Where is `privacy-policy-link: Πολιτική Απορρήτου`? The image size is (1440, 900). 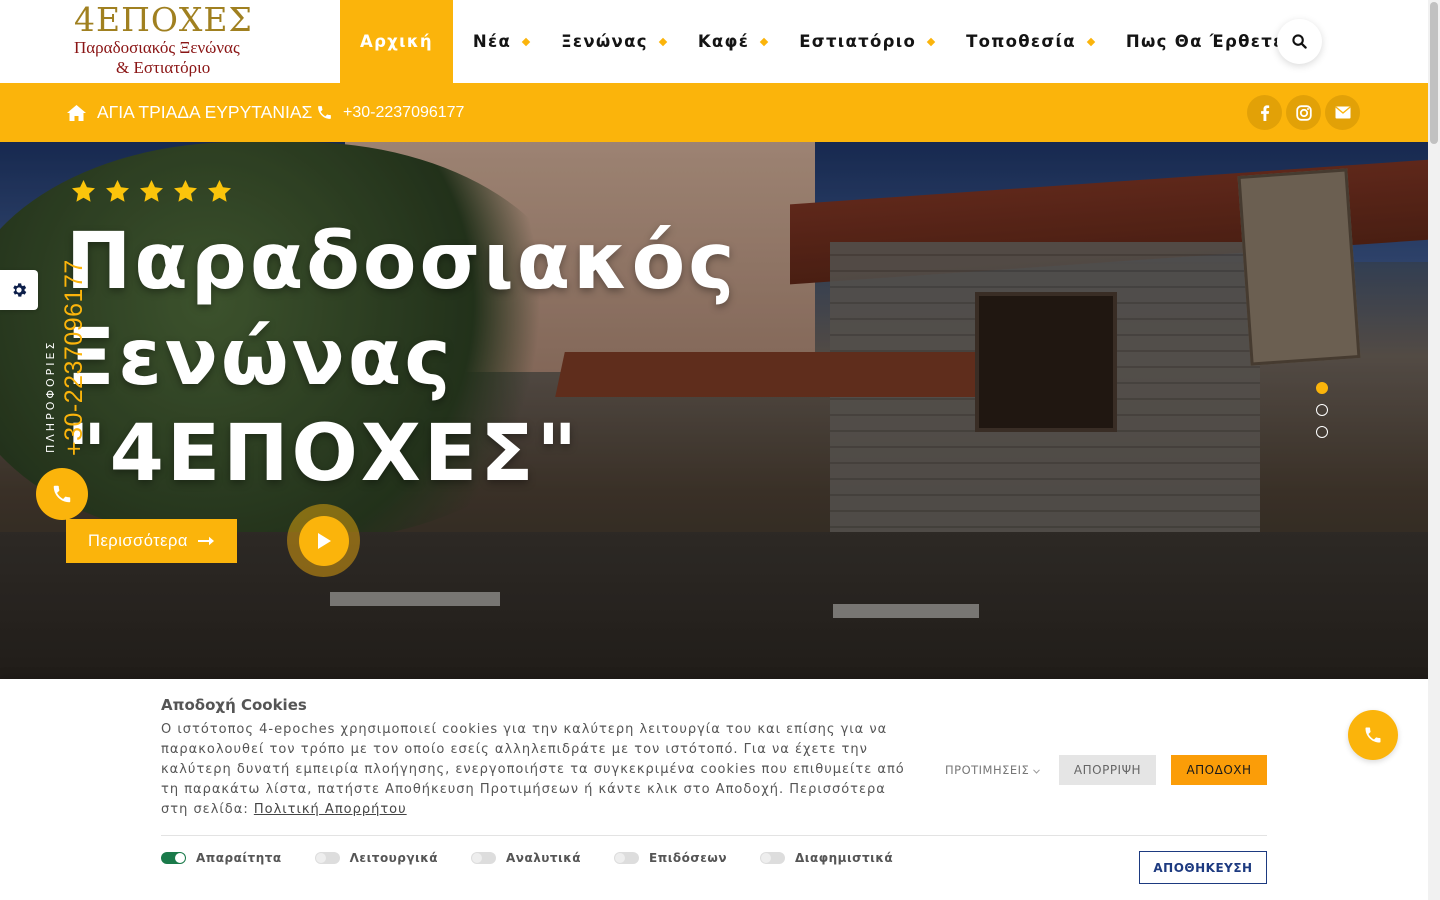
privacy-policy-link: Πολιτική Απορρήτου is located at coordinates (330, 809).